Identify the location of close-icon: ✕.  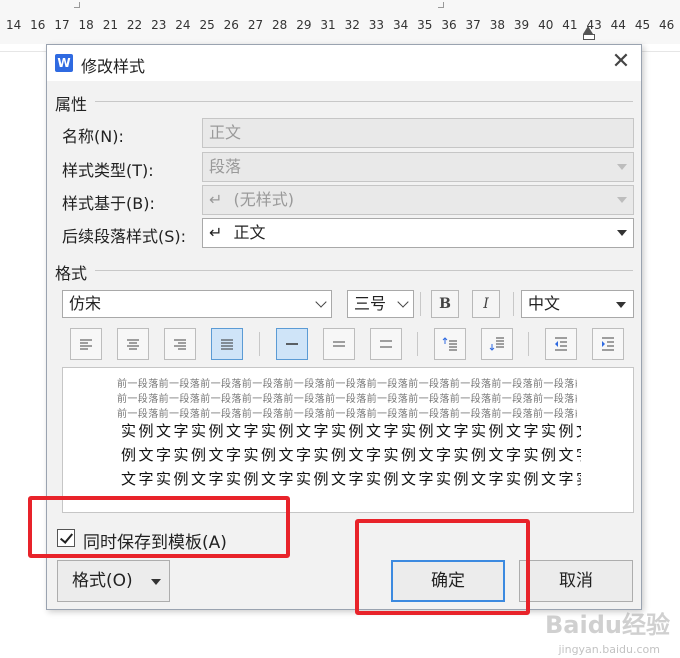
(621, 63).